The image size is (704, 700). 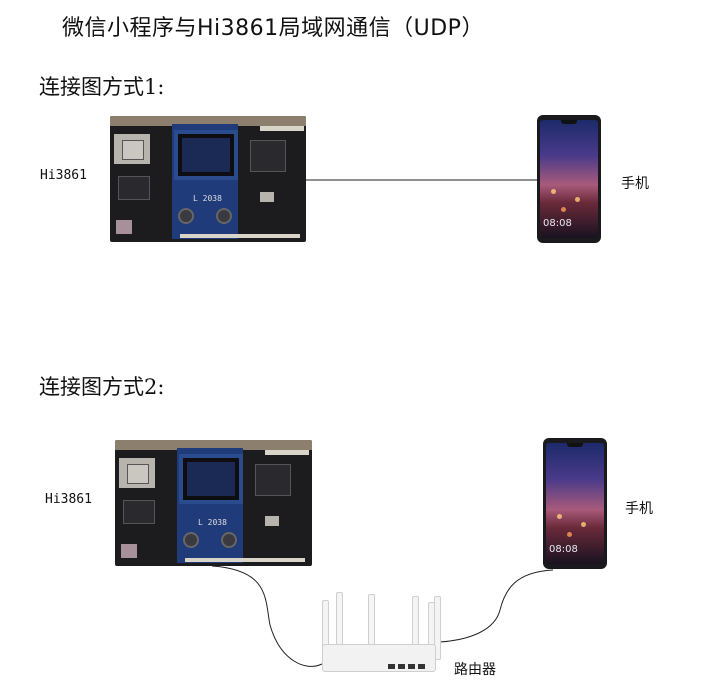 I want to click on diagram1-heading: 连接图方式1:, so click(x=102, y=87).